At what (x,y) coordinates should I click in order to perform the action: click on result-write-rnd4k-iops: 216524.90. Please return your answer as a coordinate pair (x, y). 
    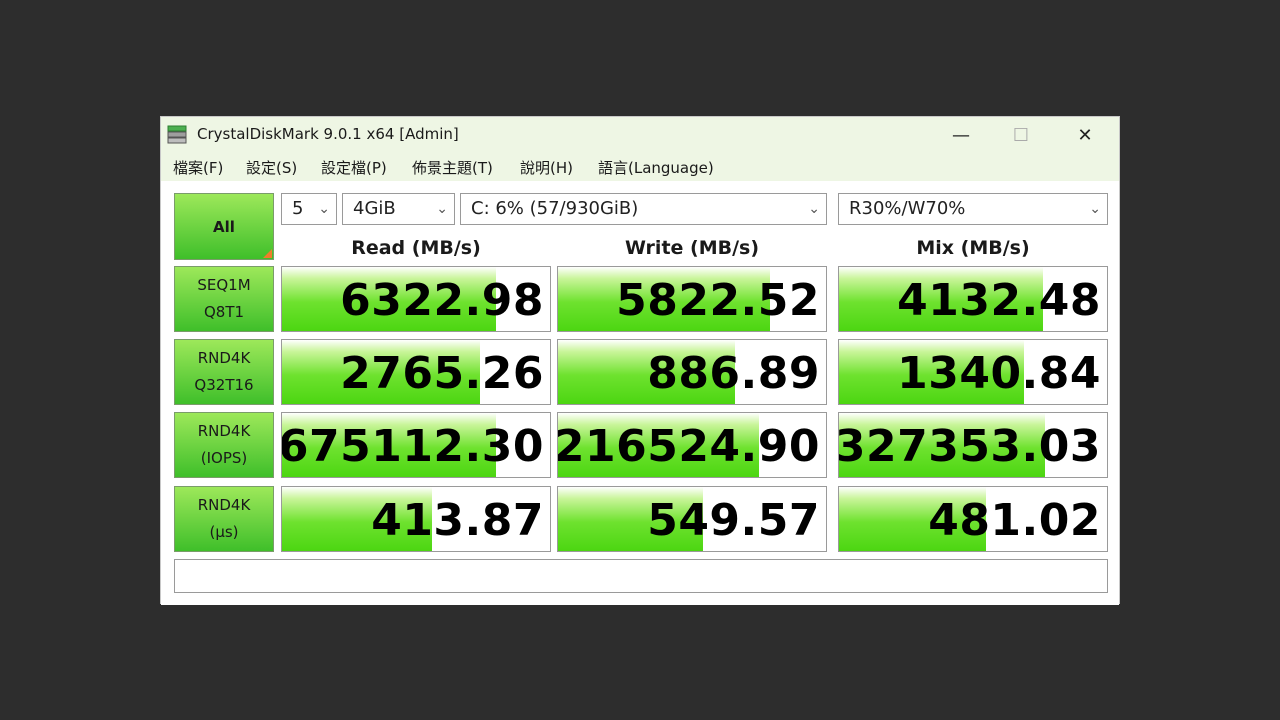
    Looking at the image, I should click on (692, 445).